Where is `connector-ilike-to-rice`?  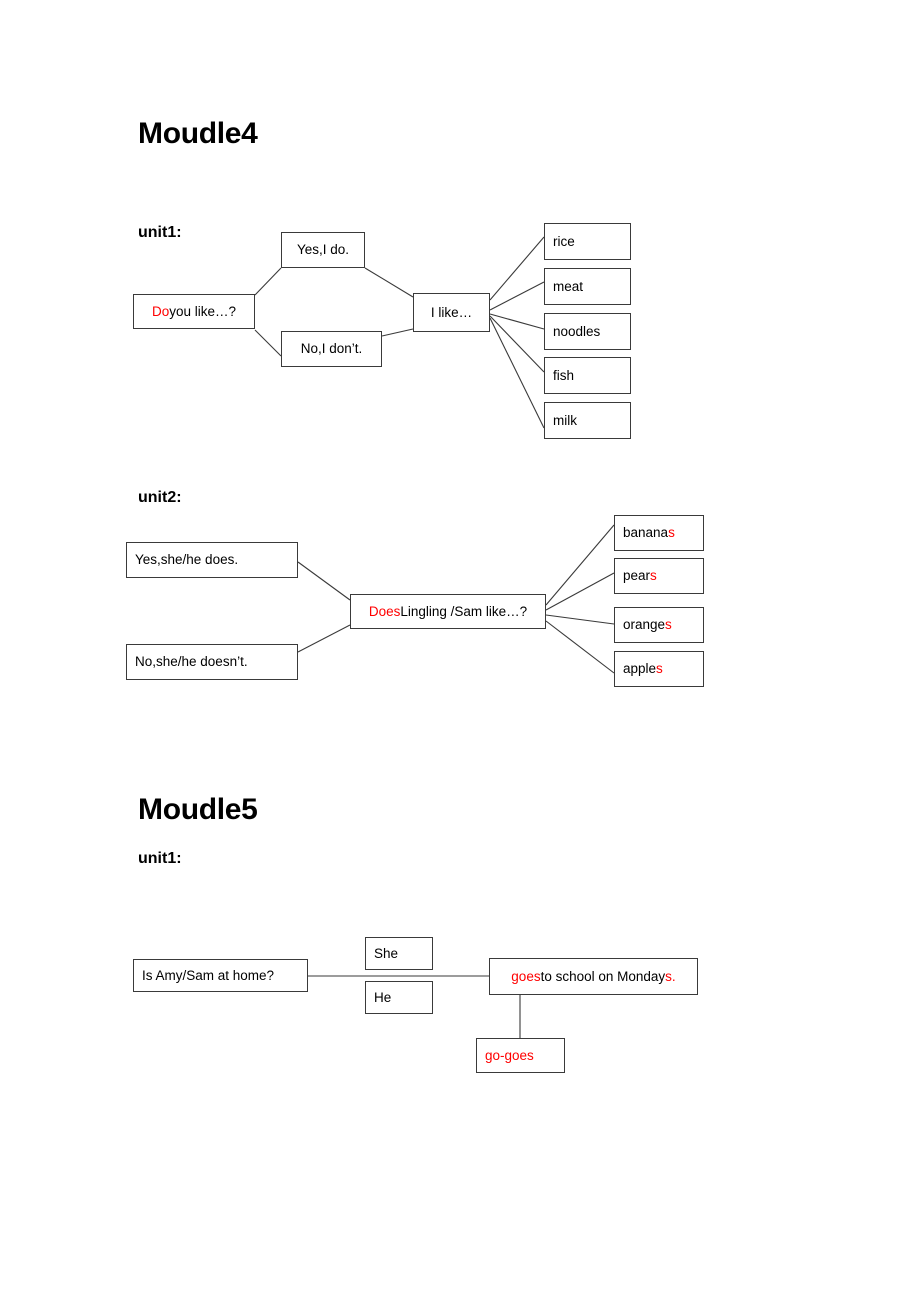
connector-ilike-to-rice is located at coordinates (517, 268).